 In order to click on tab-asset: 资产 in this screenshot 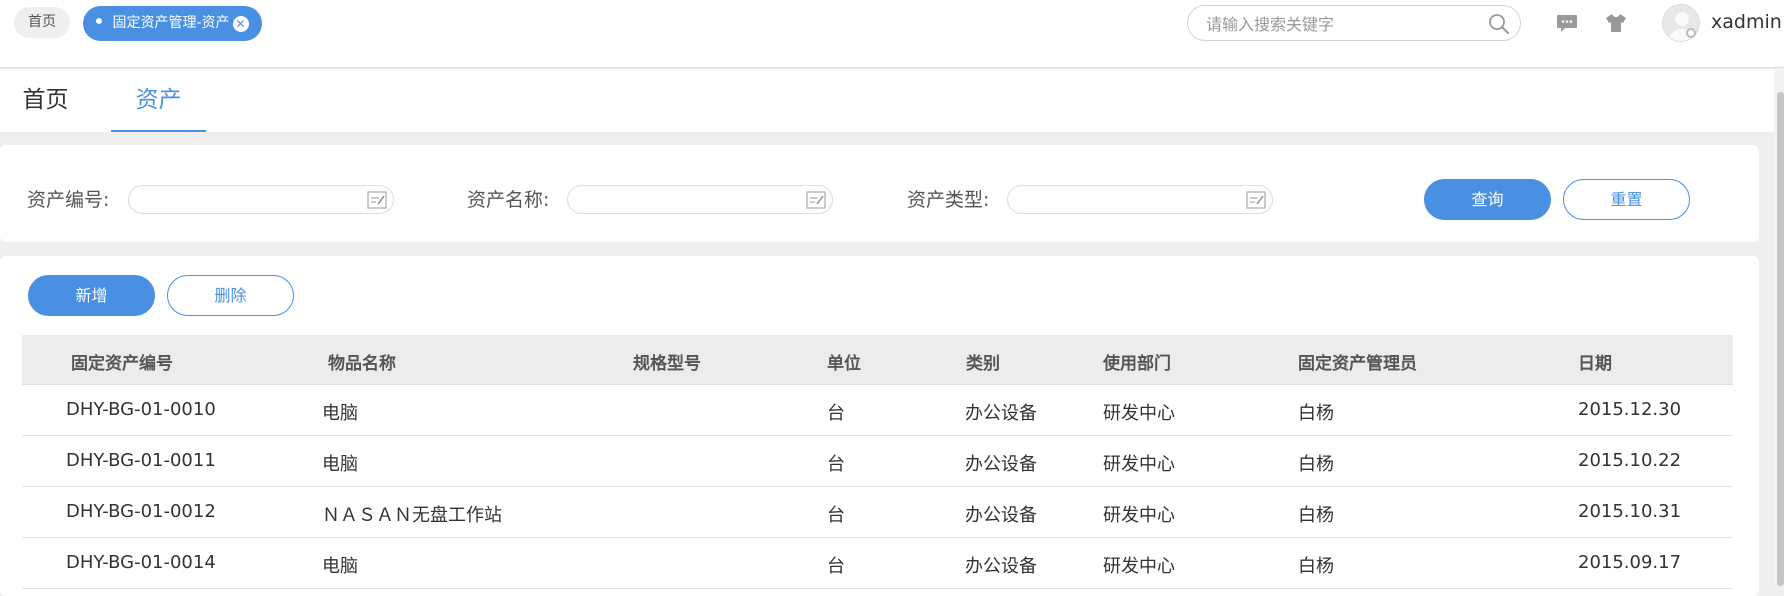, I will do `click(158, 100)`.